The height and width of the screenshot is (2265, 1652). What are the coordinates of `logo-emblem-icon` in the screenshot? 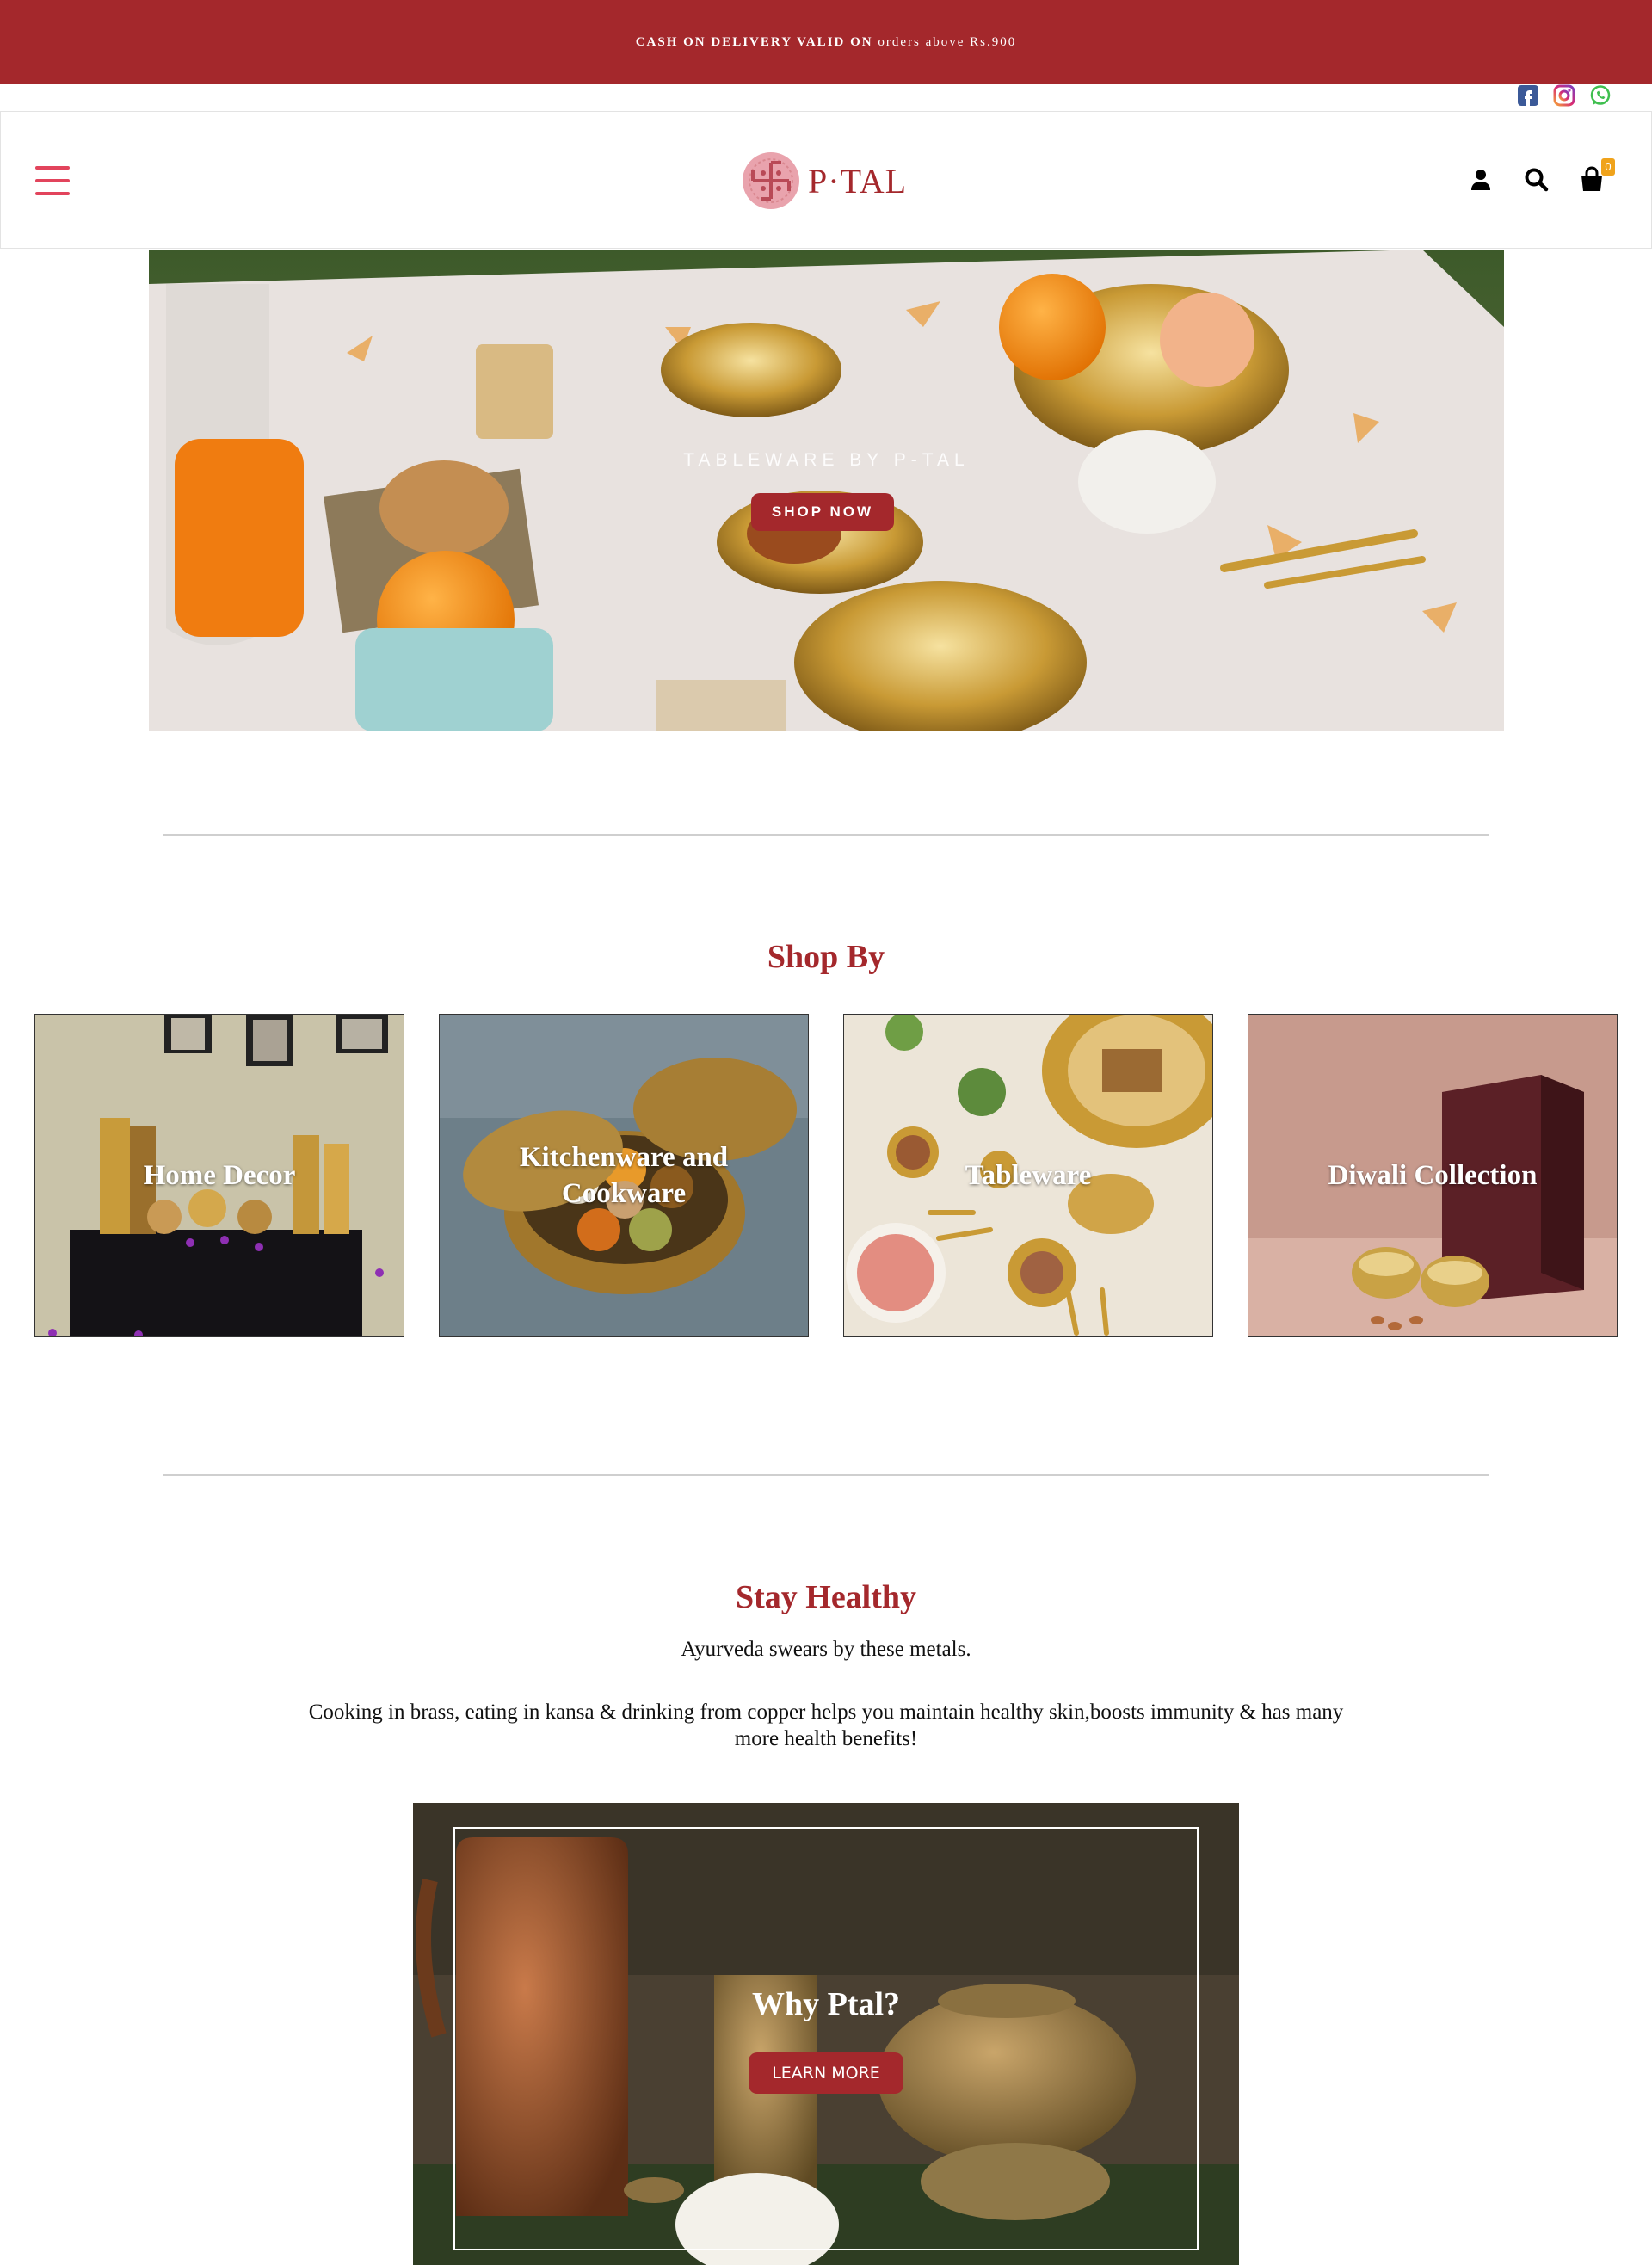 It's located at (771, 180).